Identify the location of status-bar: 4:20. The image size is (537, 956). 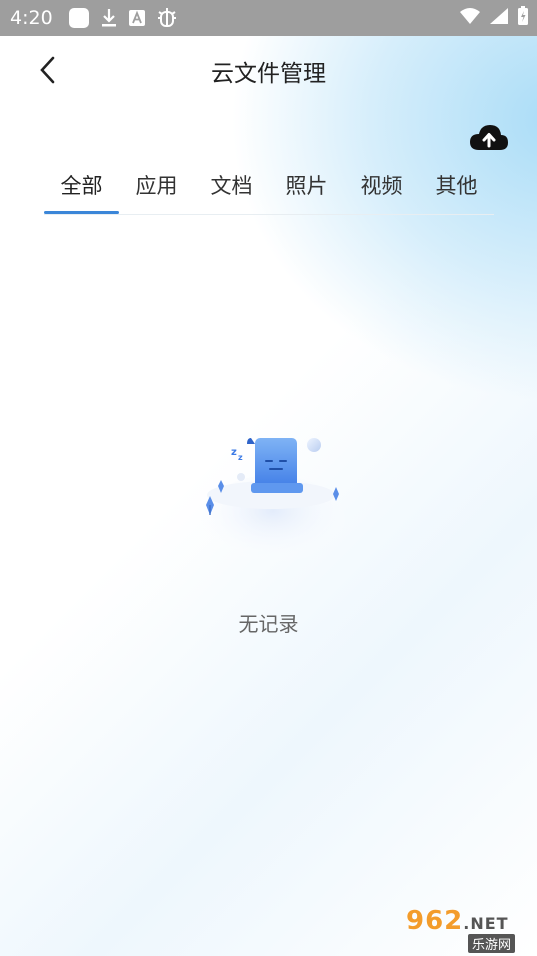
(268, 18).